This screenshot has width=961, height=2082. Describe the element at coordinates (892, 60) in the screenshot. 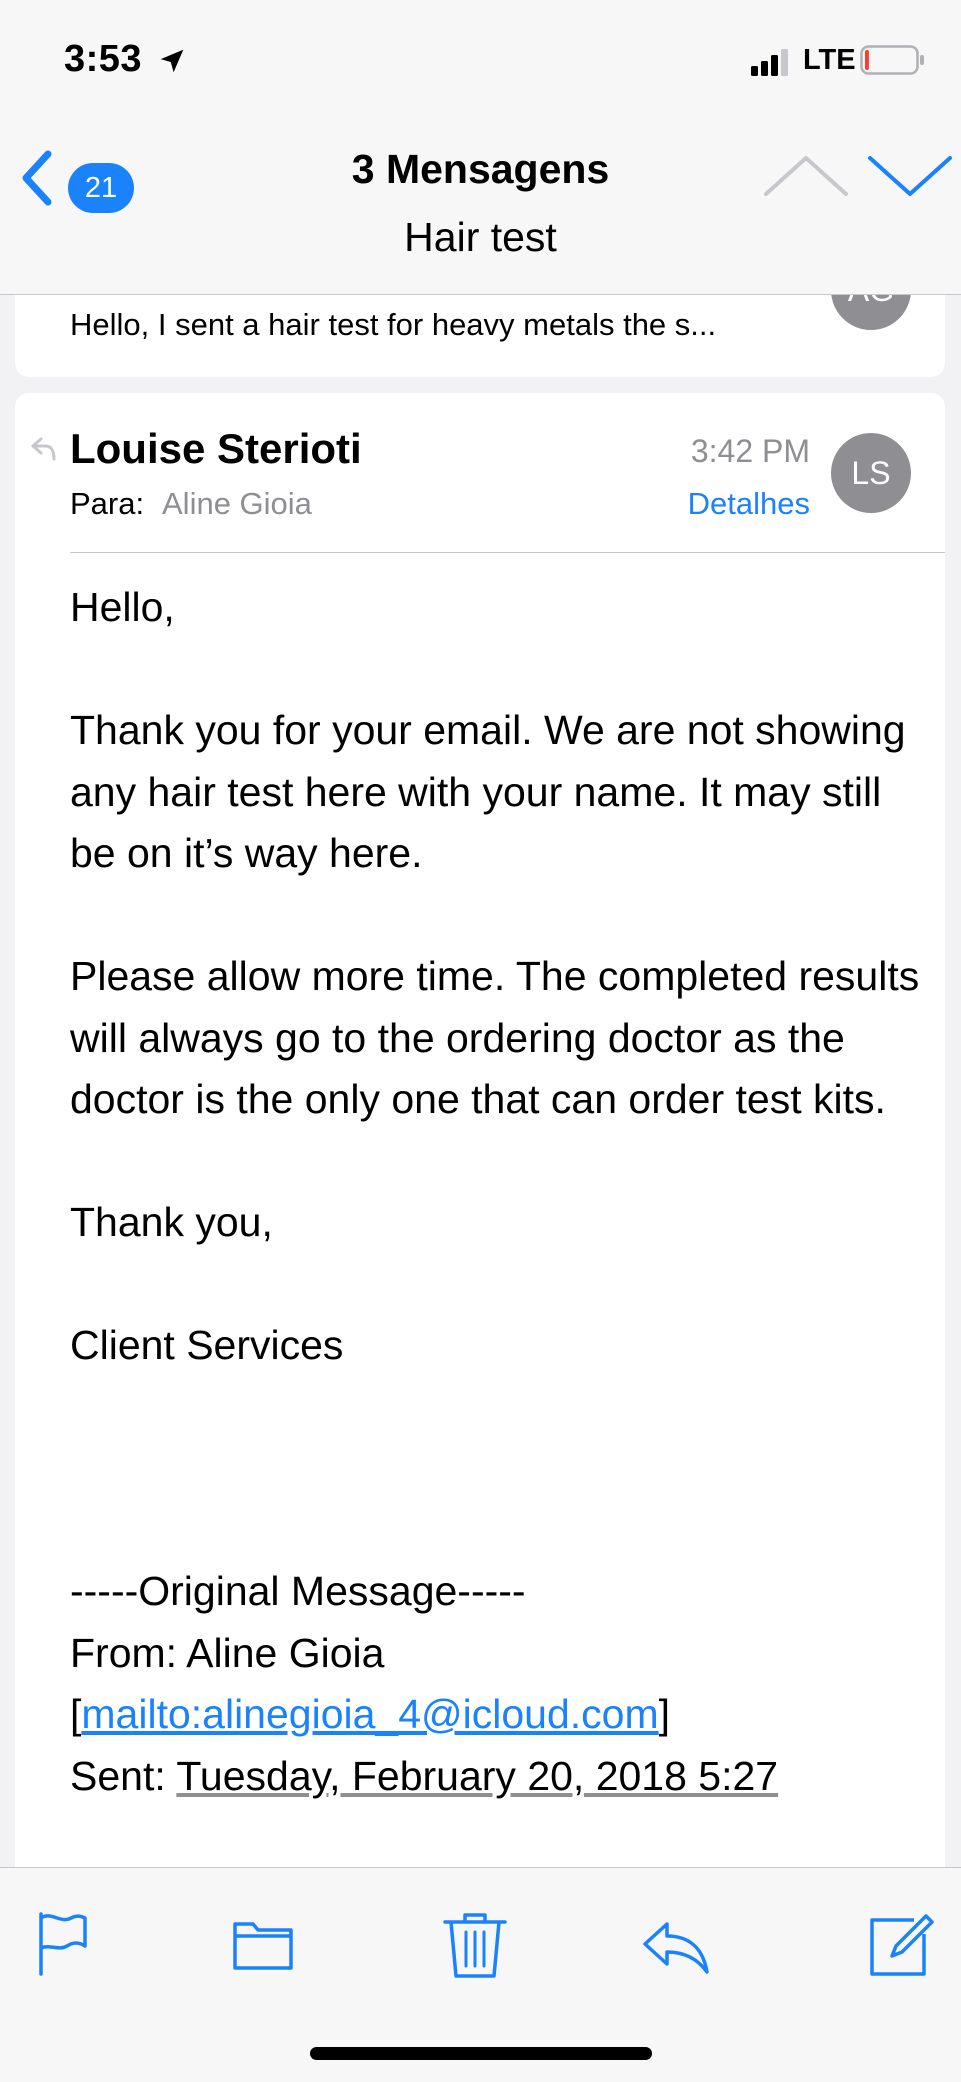

I see `battery-icon` at that location.